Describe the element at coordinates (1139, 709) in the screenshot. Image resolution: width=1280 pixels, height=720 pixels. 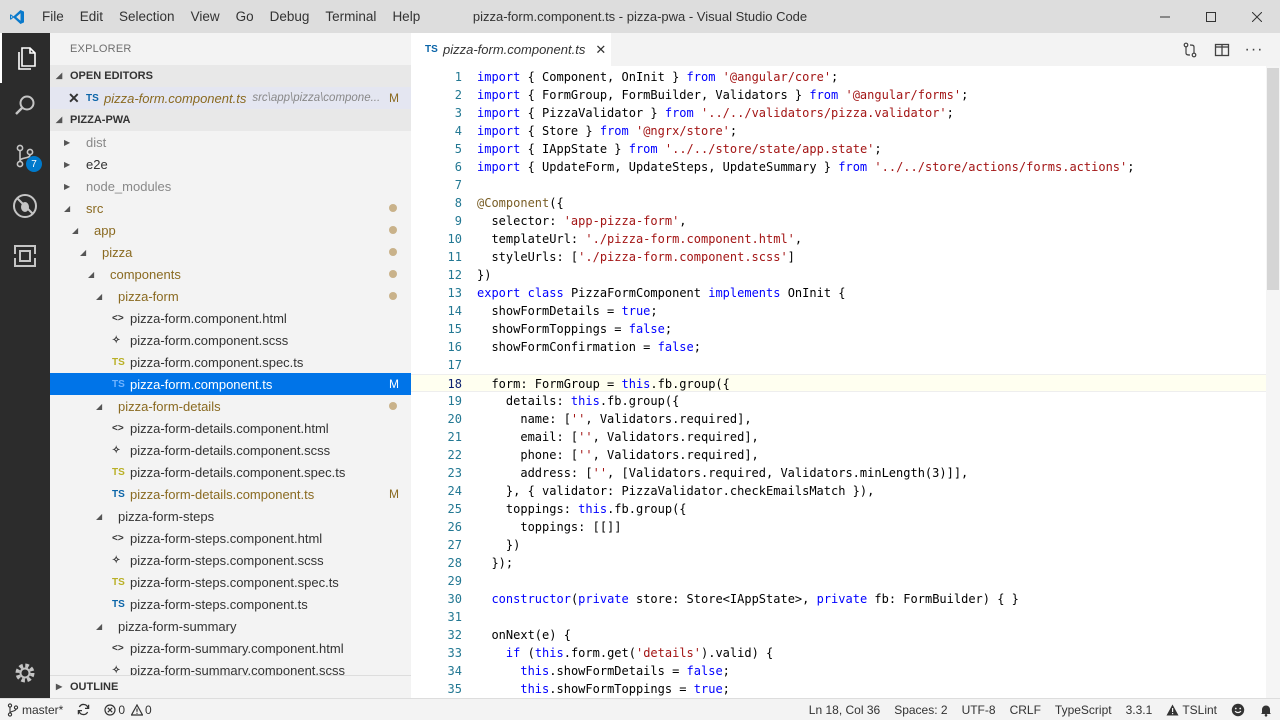
I see `typescript-version: 3.3.1` at that location.